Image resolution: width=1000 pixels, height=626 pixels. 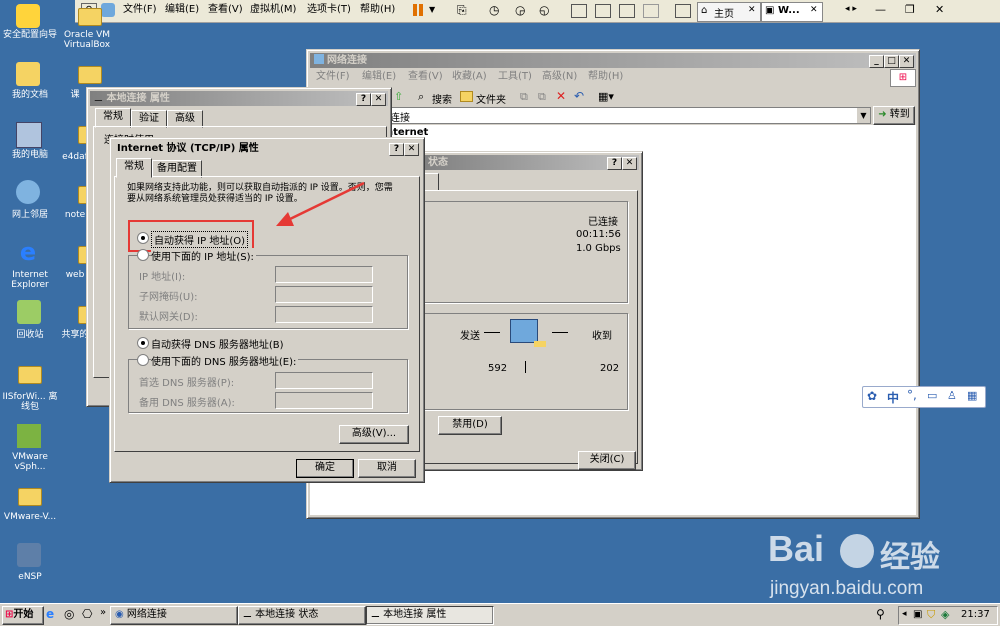 What do you see at coordinates (302, 615) in the screenshot?
I see `taskbar-item-status: ⚊ 本地连接 状态` at bounding box center [302, 615].